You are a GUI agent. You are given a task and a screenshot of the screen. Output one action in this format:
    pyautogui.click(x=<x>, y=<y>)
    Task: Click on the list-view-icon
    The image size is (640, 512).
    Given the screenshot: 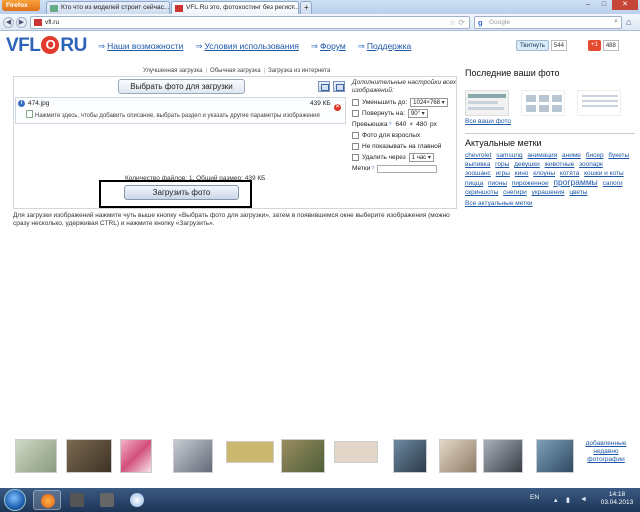 What is the action you would take?
    pyautogui.click(x=324, y=86)
    